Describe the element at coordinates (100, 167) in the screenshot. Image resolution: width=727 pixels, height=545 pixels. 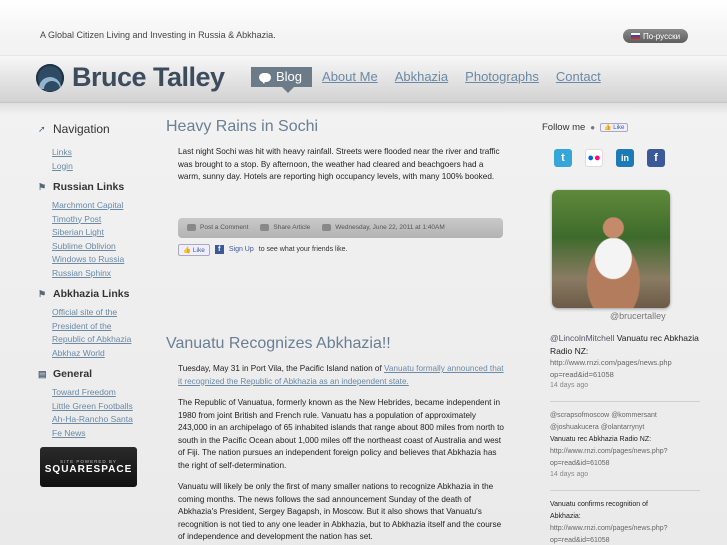
I see `sidebar-link-login: Login` at that location.